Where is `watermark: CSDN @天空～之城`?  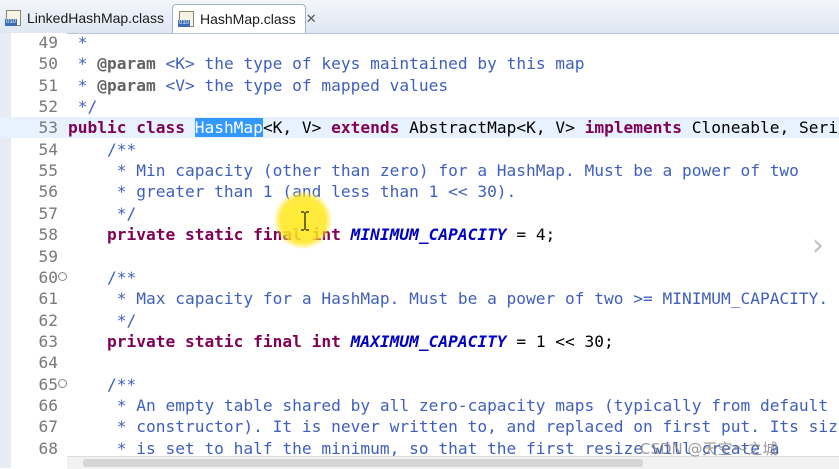
watermark: CSDN @天空～之城 is located at coordinates (709, 449).